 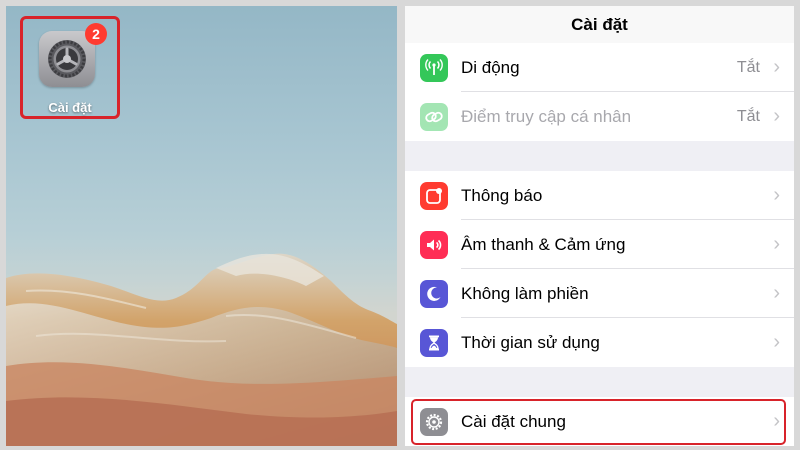 What do you see at coordinates (502, 195) in the screenshot?
I see `row-label: Thông báo` at bounding box center [502, 195].